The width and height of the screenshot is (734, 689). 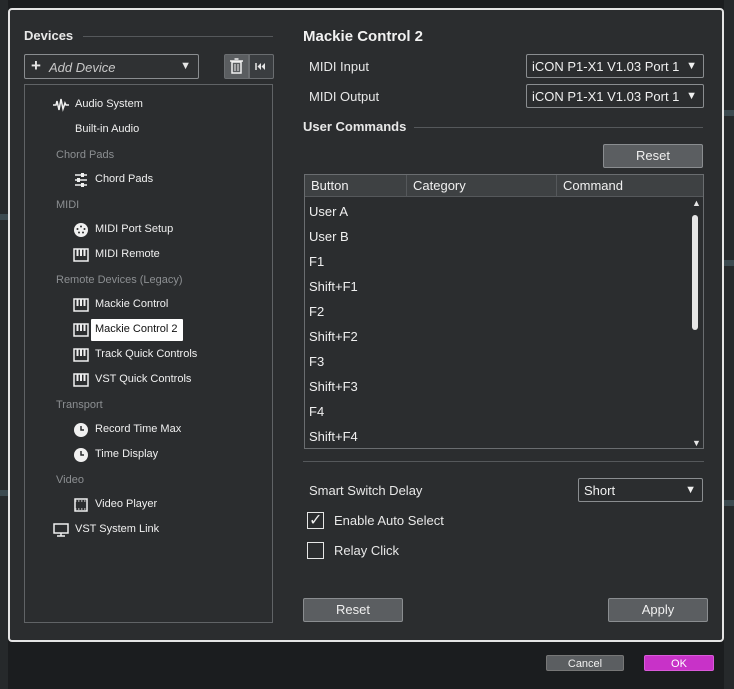 What do you see at coordinates (82, 67) in the screenshot?
I see `add-device-label: Add Device` at bounding box center [82, 67].